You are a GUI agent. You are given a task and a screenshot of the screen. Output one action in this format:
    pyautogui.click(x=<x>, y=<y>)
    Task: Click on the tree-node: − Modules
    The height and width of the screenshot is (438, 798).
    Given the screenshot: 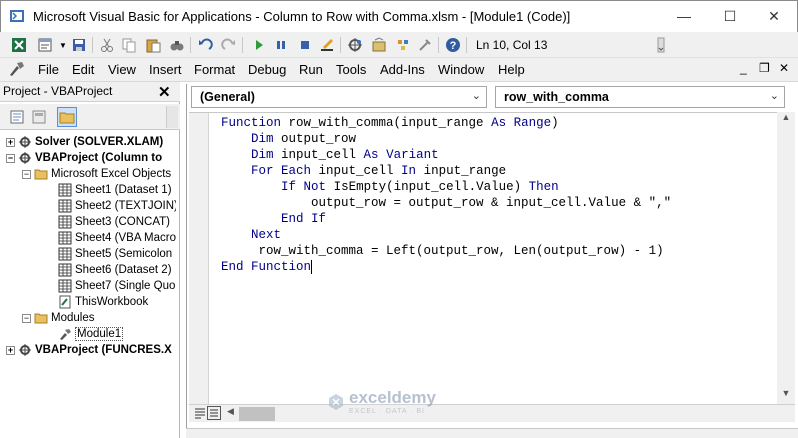 What is the action you would take?
    pyautogui.click(x=58, y=318)
    